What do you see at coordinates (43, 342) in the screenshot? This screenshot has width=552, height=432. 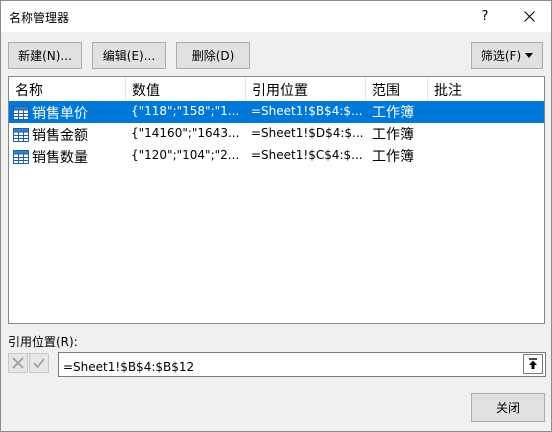 I see `refers-to-label: 引用位置(R):` at bounding box center [43, 342].